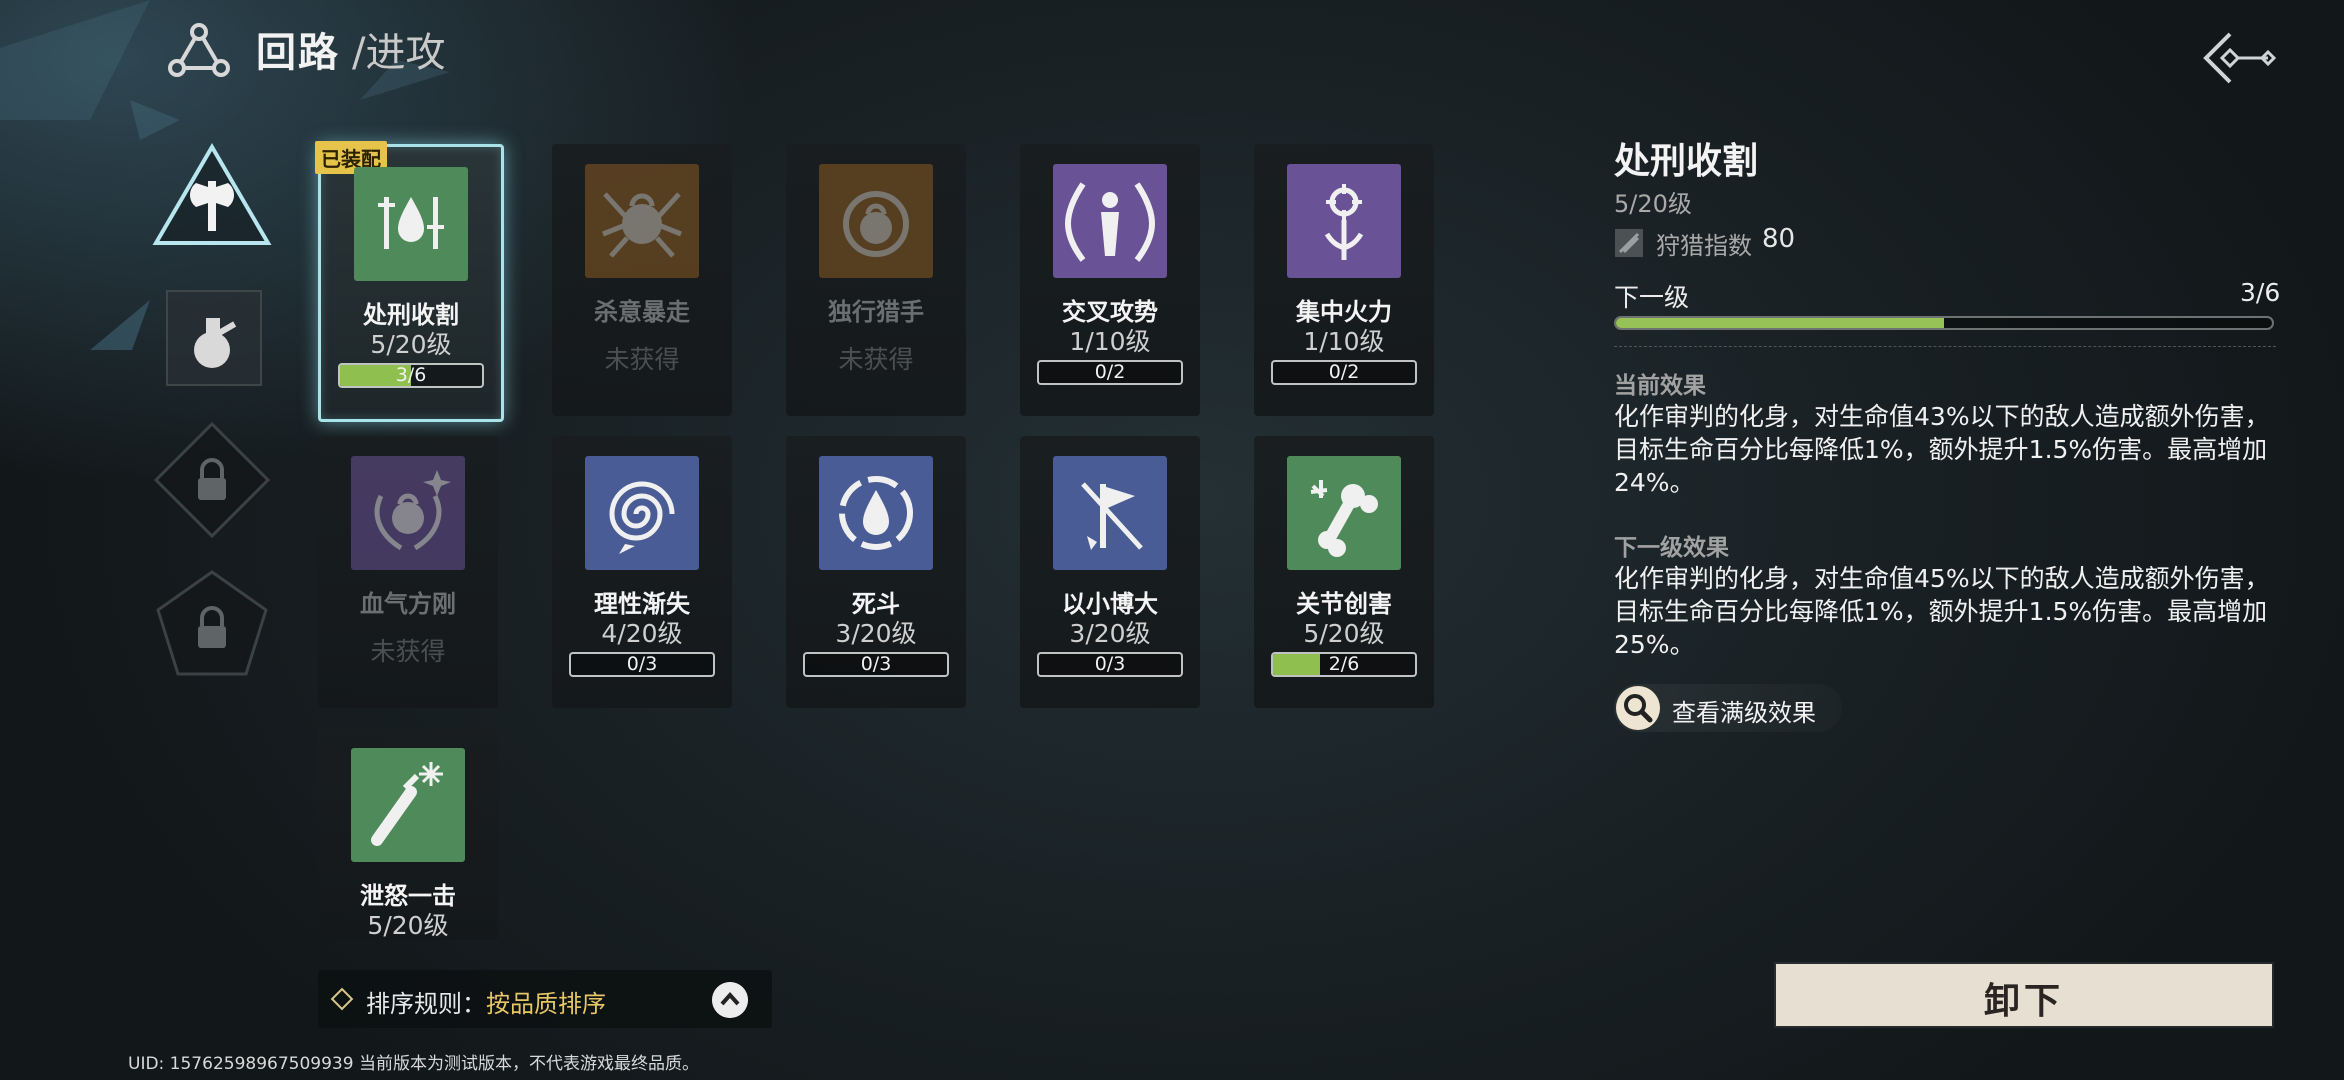 This screenshot has height=1080, width=2344. What do you see at coordinates (399, 53) in the screenshot?
I see `page-subtitle: /进攻` at bounding box center [399, 53].